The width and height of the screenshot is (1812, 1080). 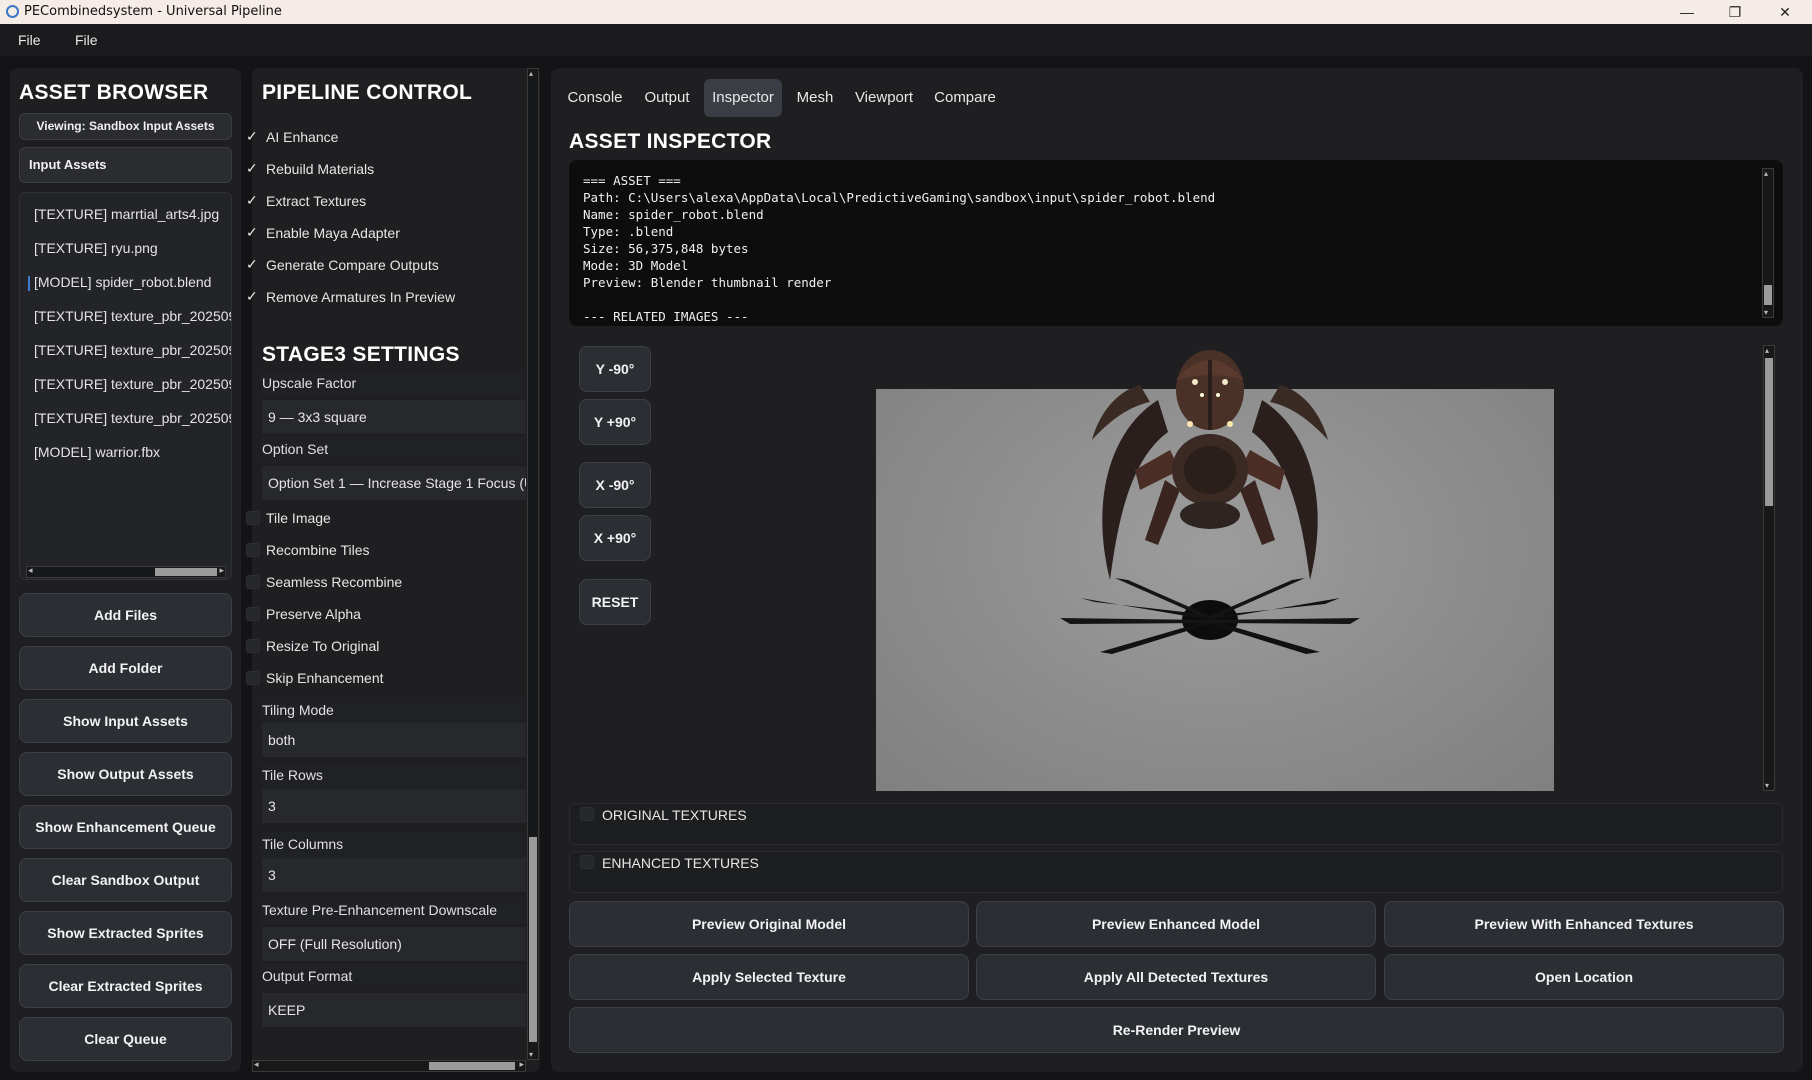 I want to click on toggle-resize-to-original: Resize To Original, so click(x=312, y=646).